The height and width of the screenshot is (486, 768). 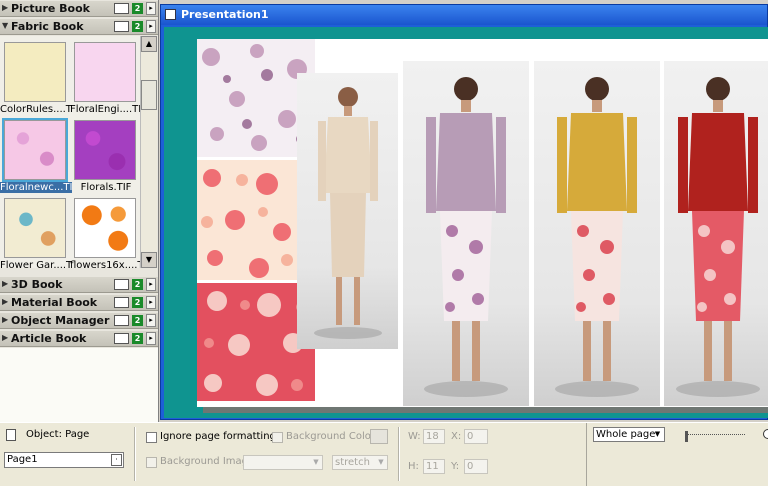 I want to click on background-image-checkbox, so click(x=151, y=462).